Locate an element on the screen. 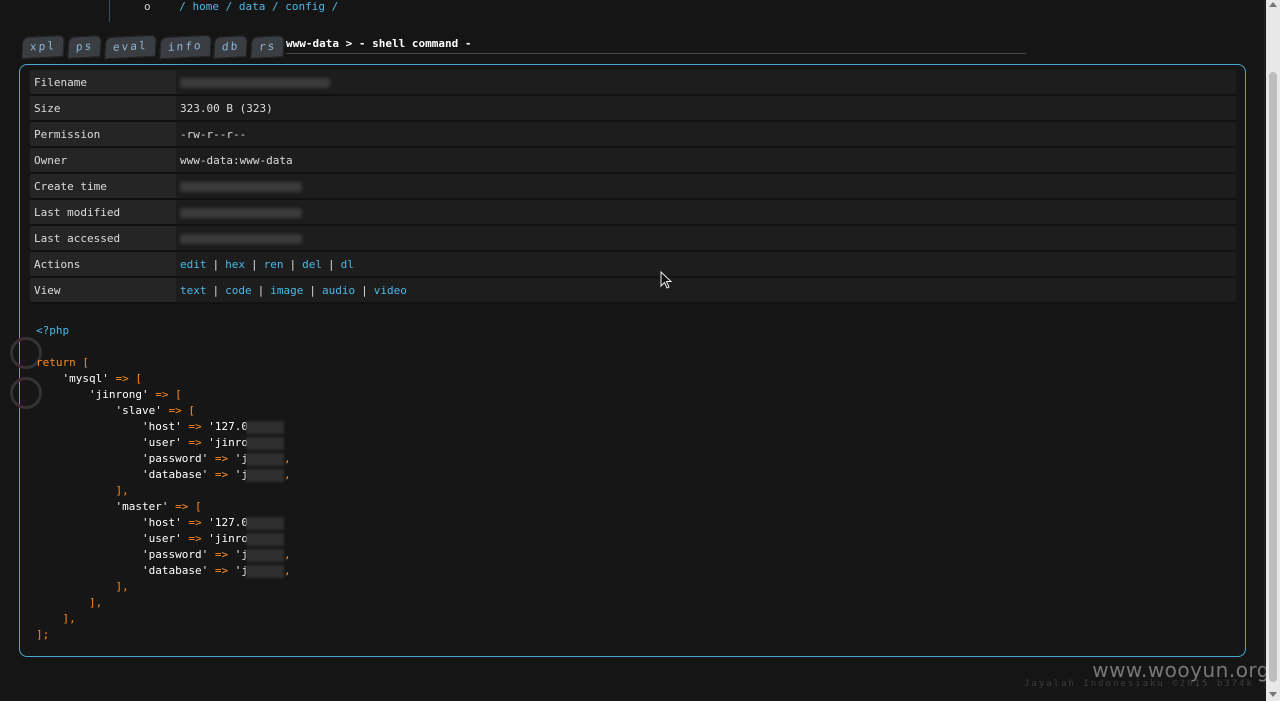  breadcrumb-config: config is located at coordinates (305, 6).